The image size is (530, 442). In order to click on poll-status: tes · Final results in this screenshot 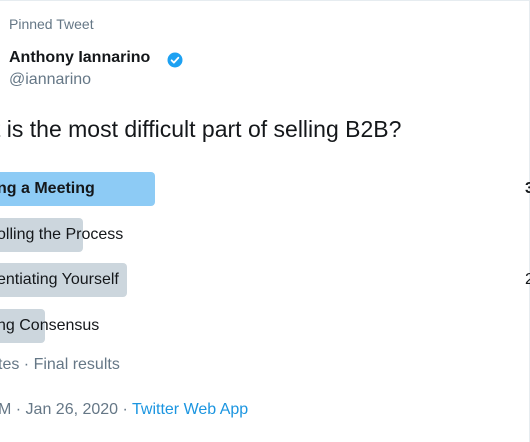, I will do `click(60, 364)`.